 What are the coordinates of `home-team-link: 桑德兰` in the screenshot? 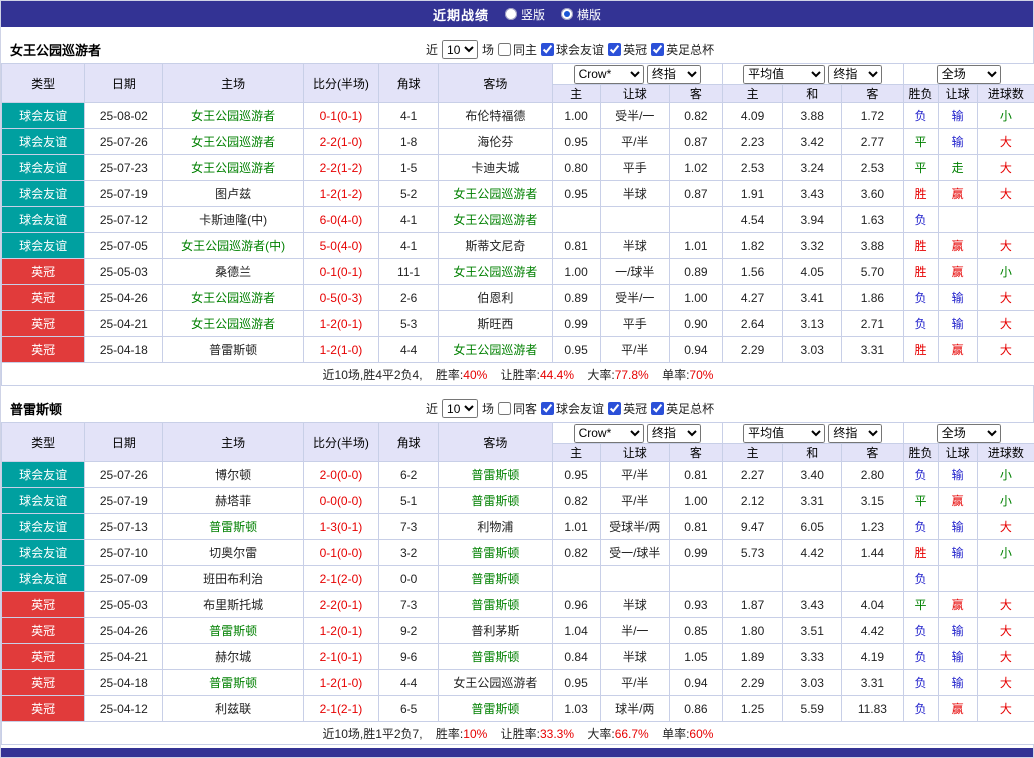 It's located at (233, 272).